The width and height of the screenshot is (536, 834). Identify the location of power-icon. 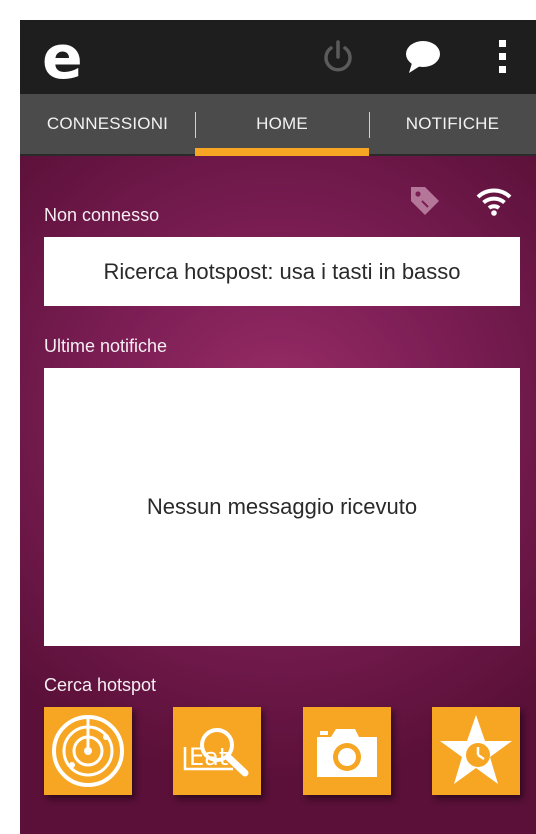
(338, 57).